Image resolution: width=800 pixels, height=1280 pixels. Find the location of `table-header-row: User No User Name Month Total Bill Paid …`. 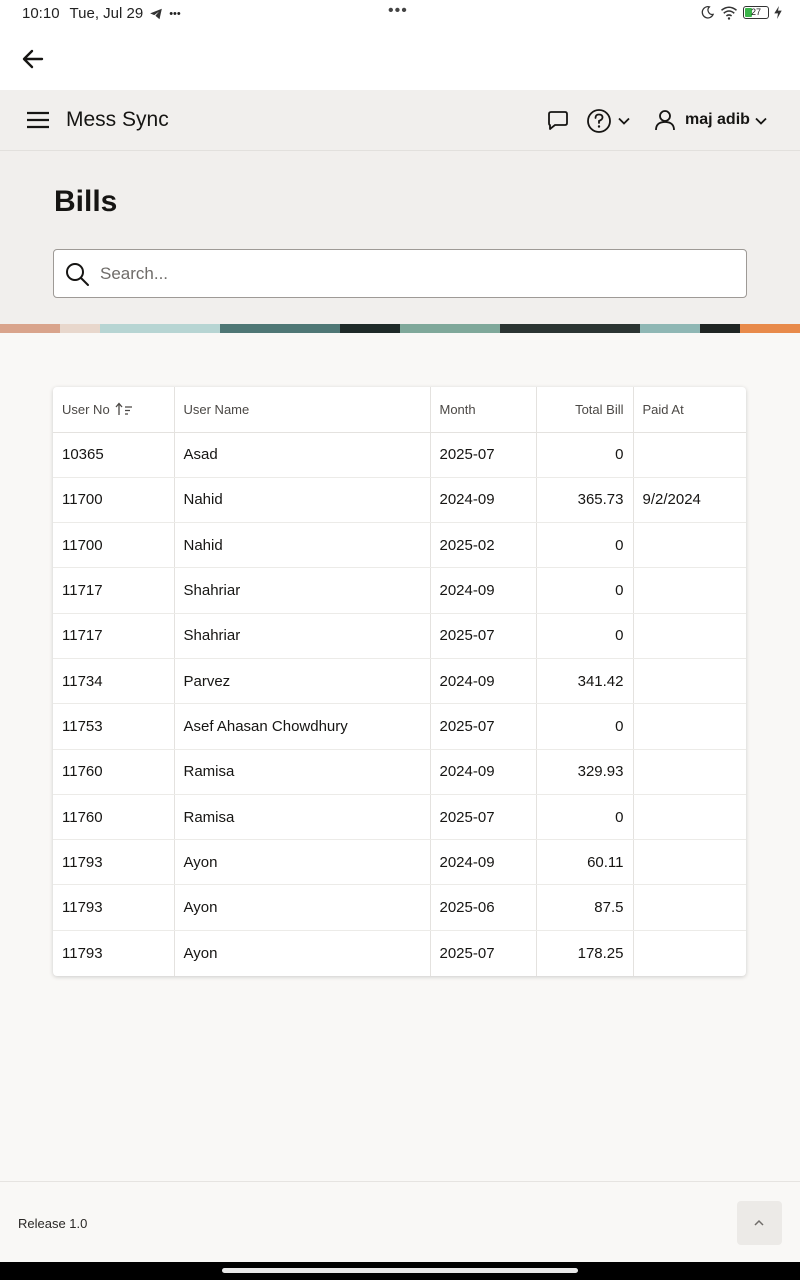

table-header-row: User No User Name Month Total Bill Paid … is located at coordinates (399, 410).